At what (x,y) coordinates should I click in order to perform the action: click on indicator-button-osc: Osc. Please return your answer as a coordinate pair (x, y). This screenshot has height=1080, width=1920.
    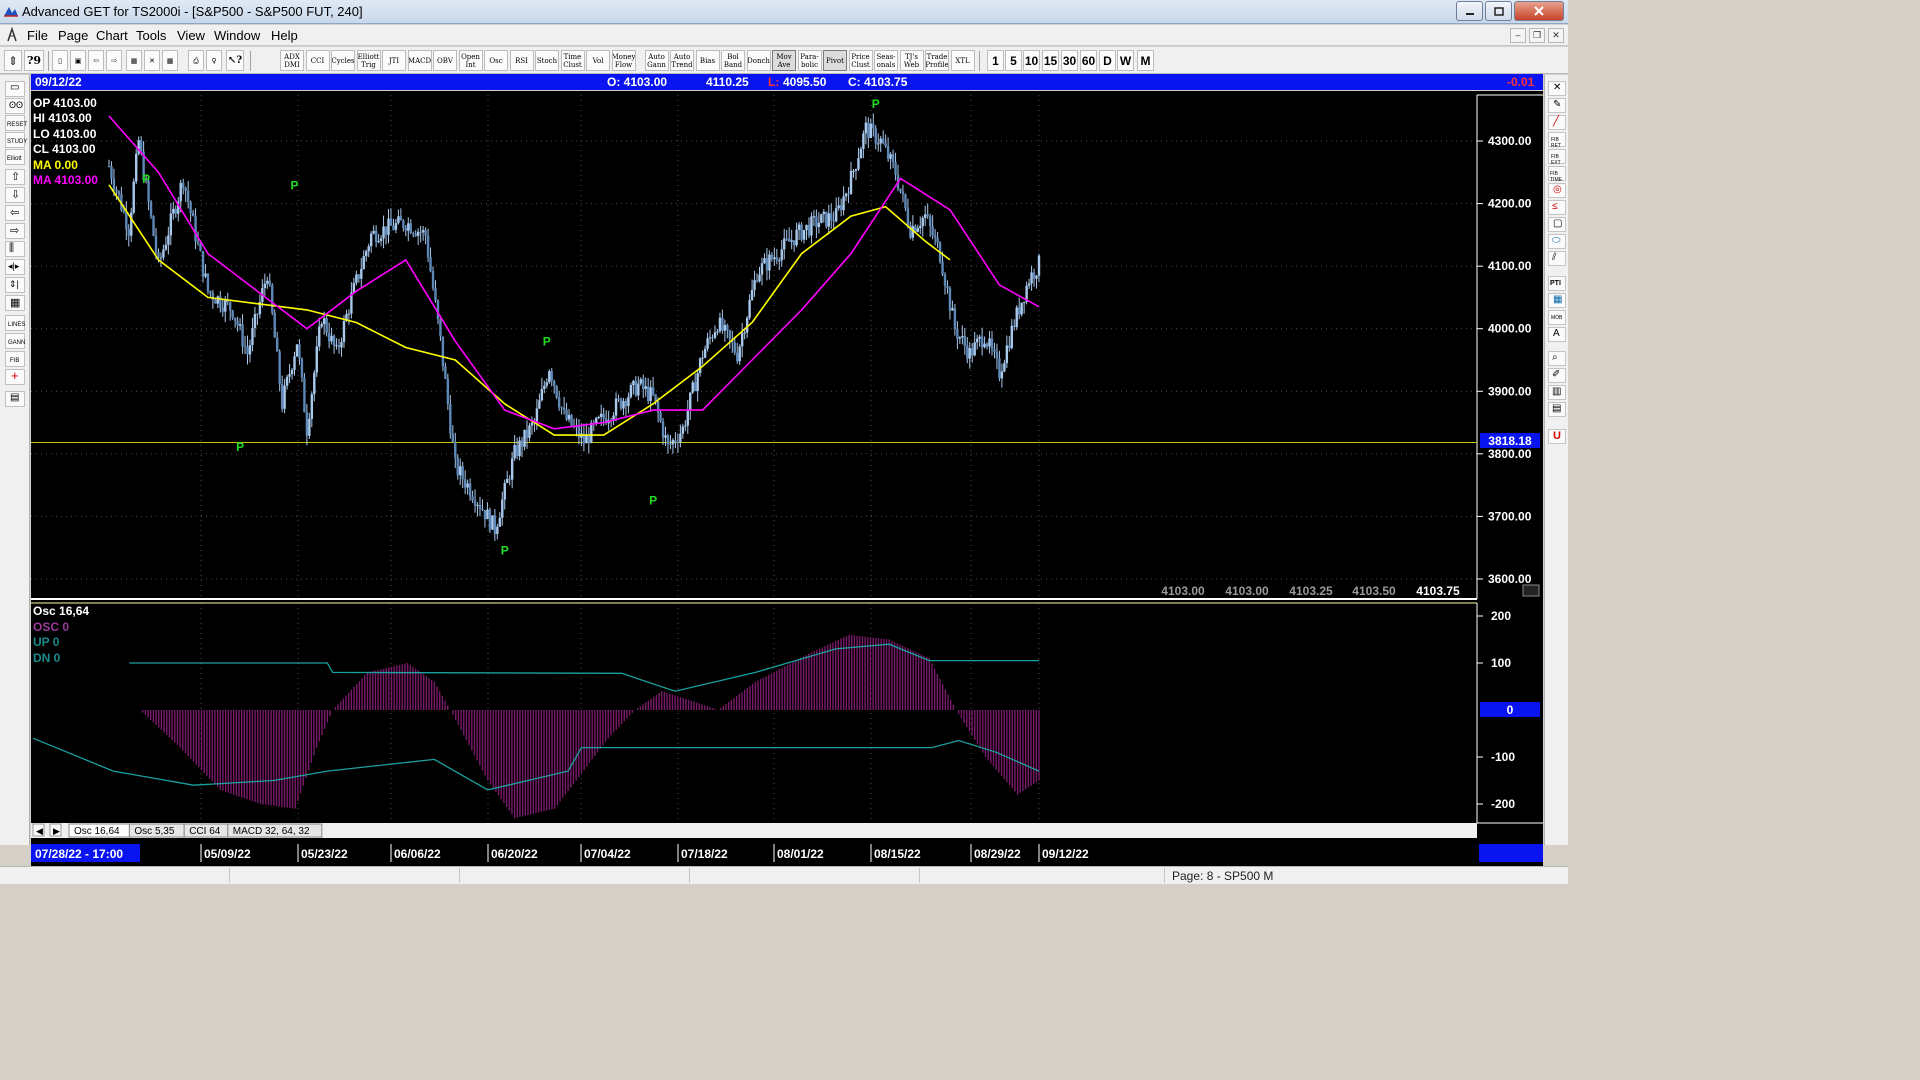
    Looking at the image, I should click on (496, 60).